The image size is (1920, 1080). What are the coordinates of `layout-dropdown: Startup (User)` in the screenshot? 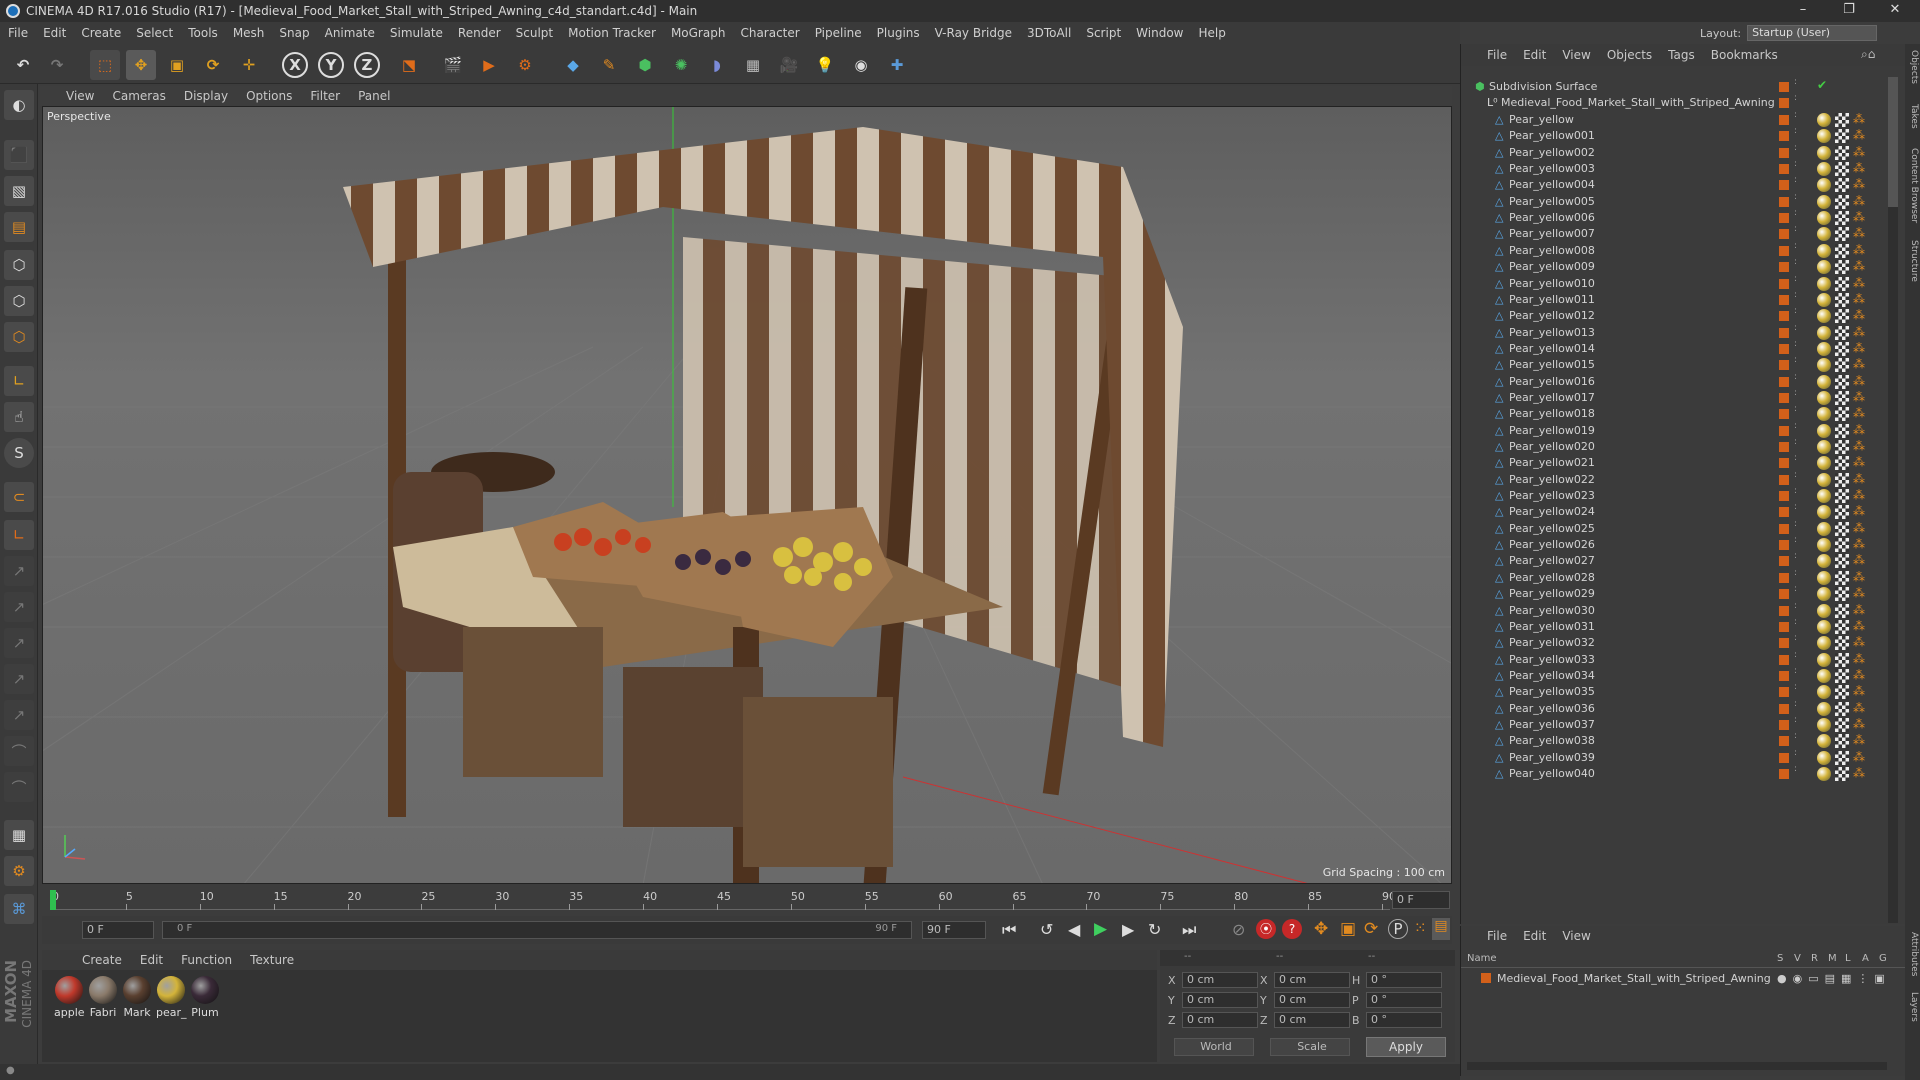 It's located at (1812, 33).